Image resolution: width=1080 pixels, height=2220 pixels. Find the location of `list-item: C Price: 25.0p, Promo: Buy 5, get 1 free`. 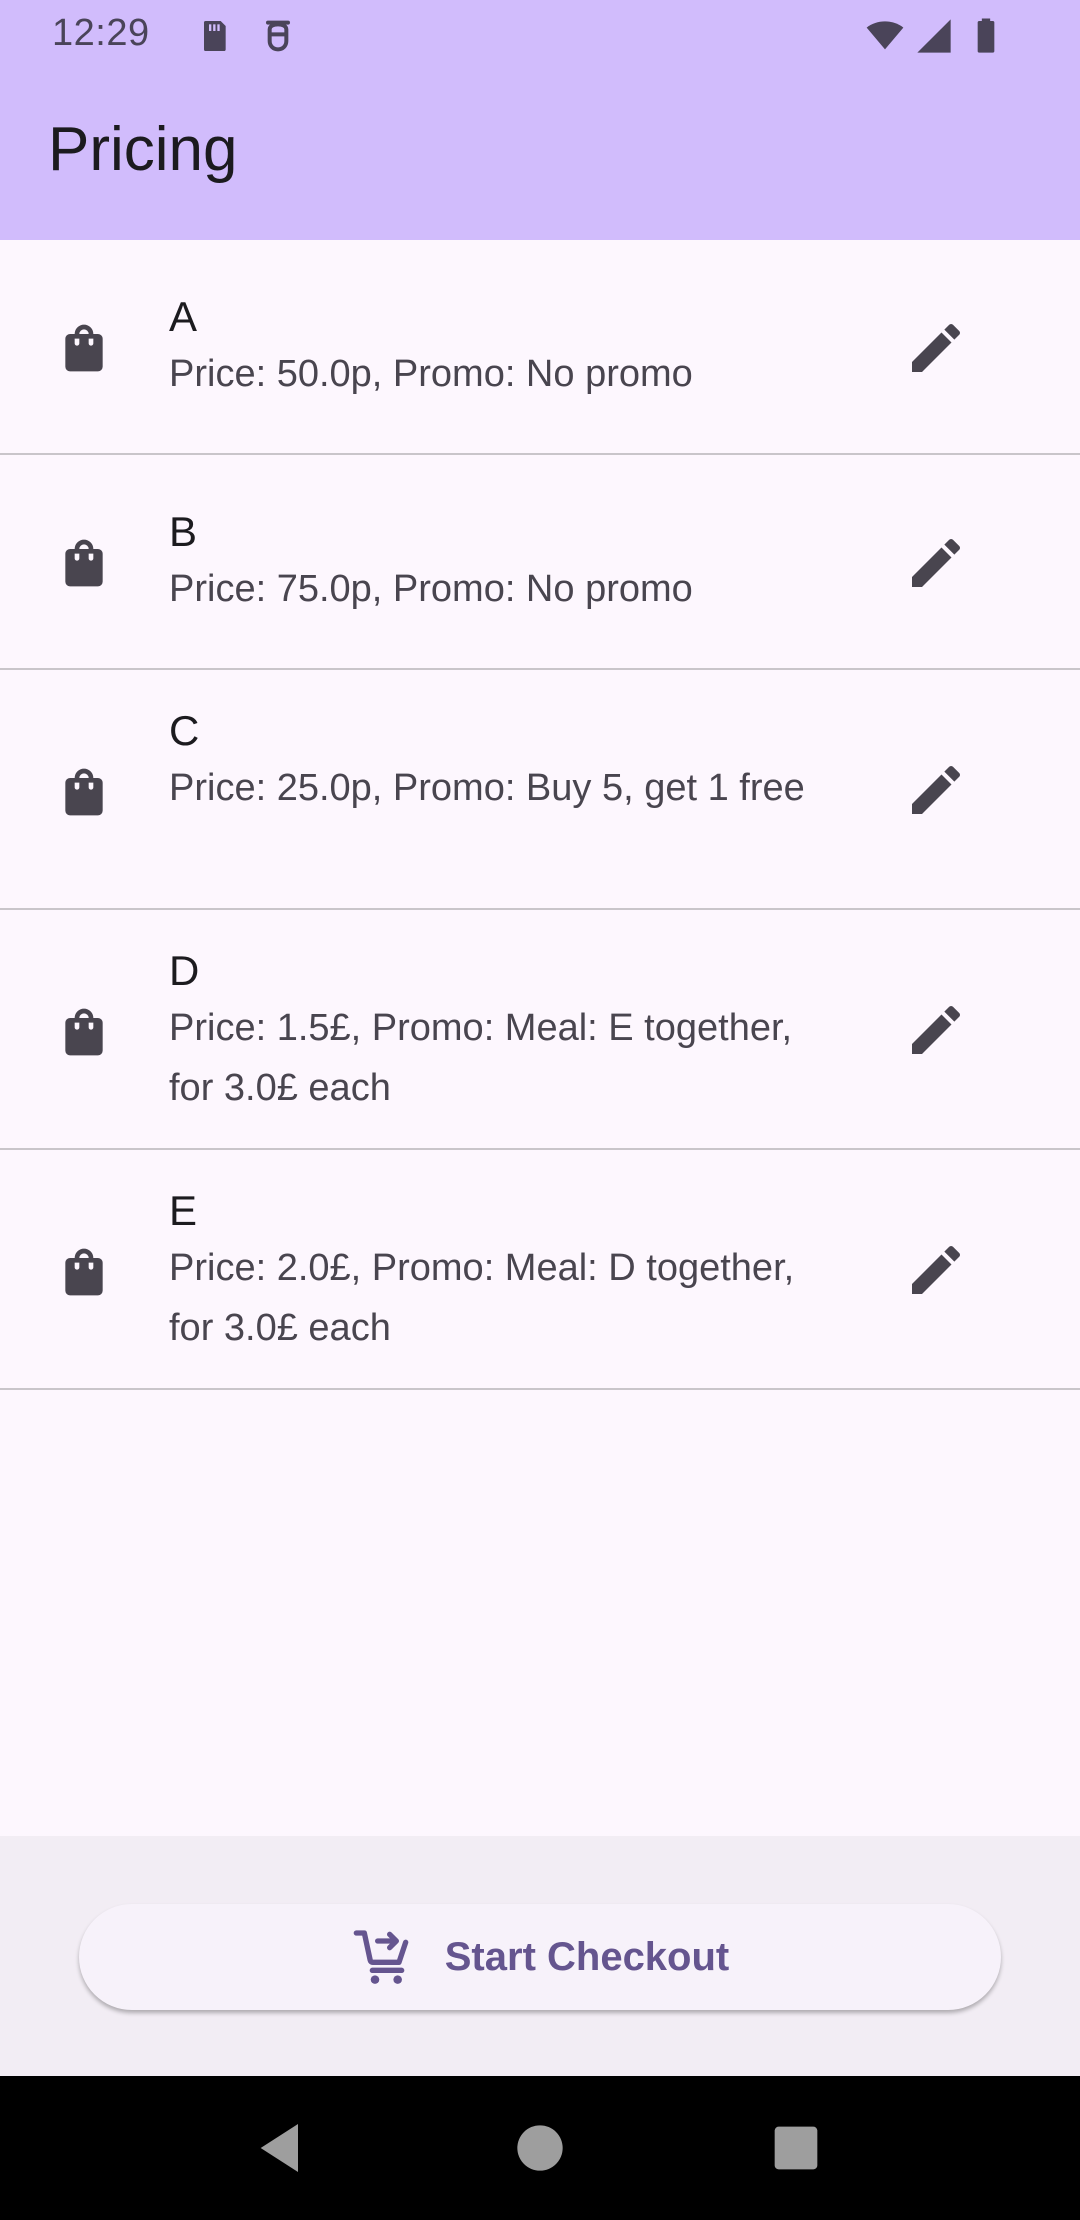

list-item: C Price: 25.0p, Promo: Buy 5, get 1 free is located at coordinates (540, 790).